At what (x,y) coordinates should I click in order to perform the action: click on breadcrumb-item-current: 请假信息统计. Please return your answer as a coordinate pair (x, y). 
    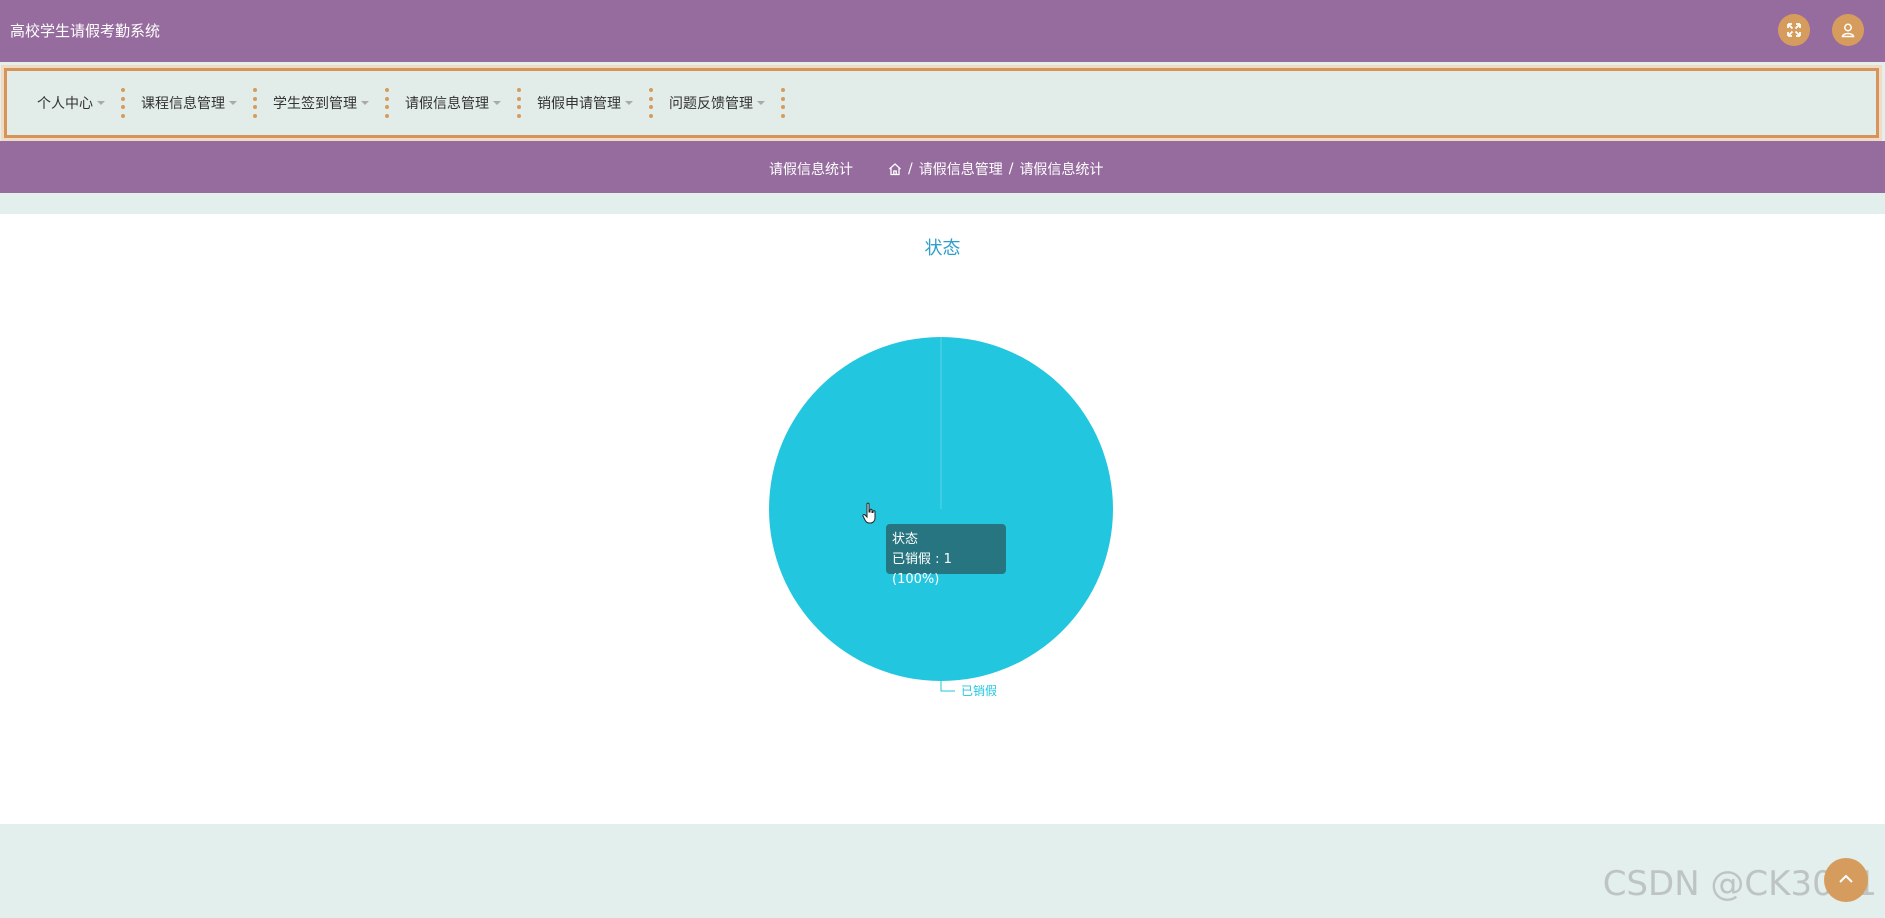
    Looking at the image, I should click on (1061, 170).